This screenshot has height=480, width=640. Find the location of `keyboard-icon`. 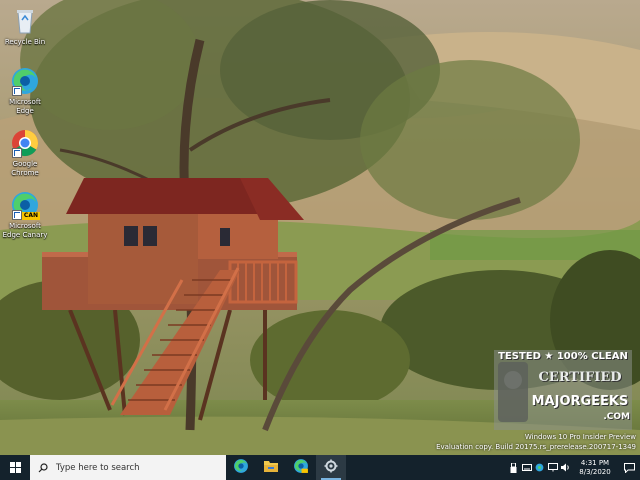

keyboard-icon is located at coordinates (526, 467).